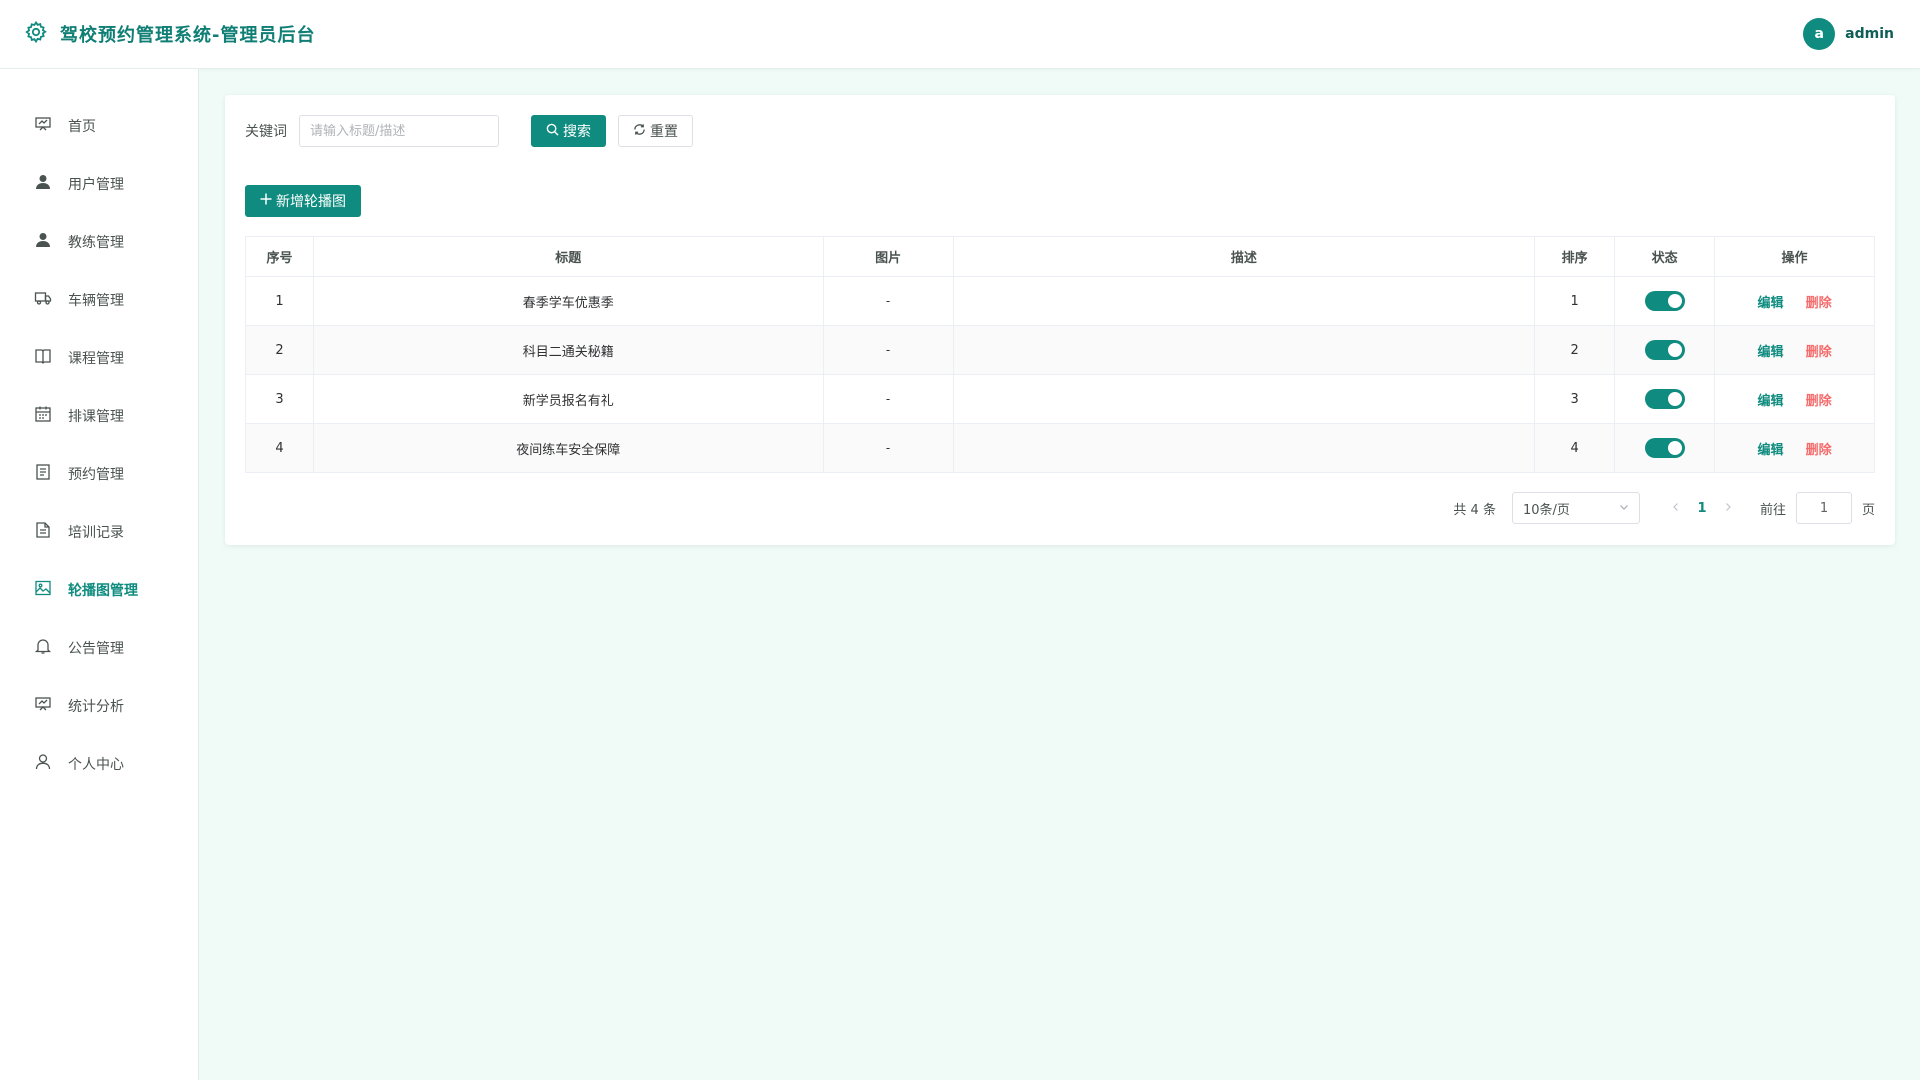 The width and height of the screenshot is (1920, 1080). What do you see at coordinates (568, 399) in the screenshot?
I see `cell-title: 新学员报名有礼` at bounding box center [568, 399].